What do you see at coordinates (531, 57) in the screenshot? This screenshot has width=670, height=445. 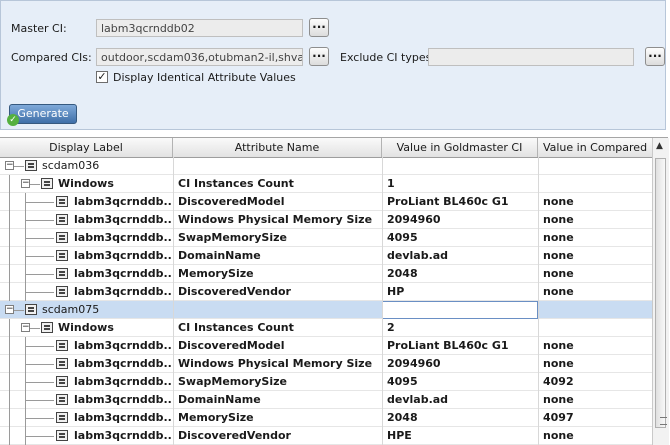 I see `exclude-ci-types-field` at bounding box center [531, 57].